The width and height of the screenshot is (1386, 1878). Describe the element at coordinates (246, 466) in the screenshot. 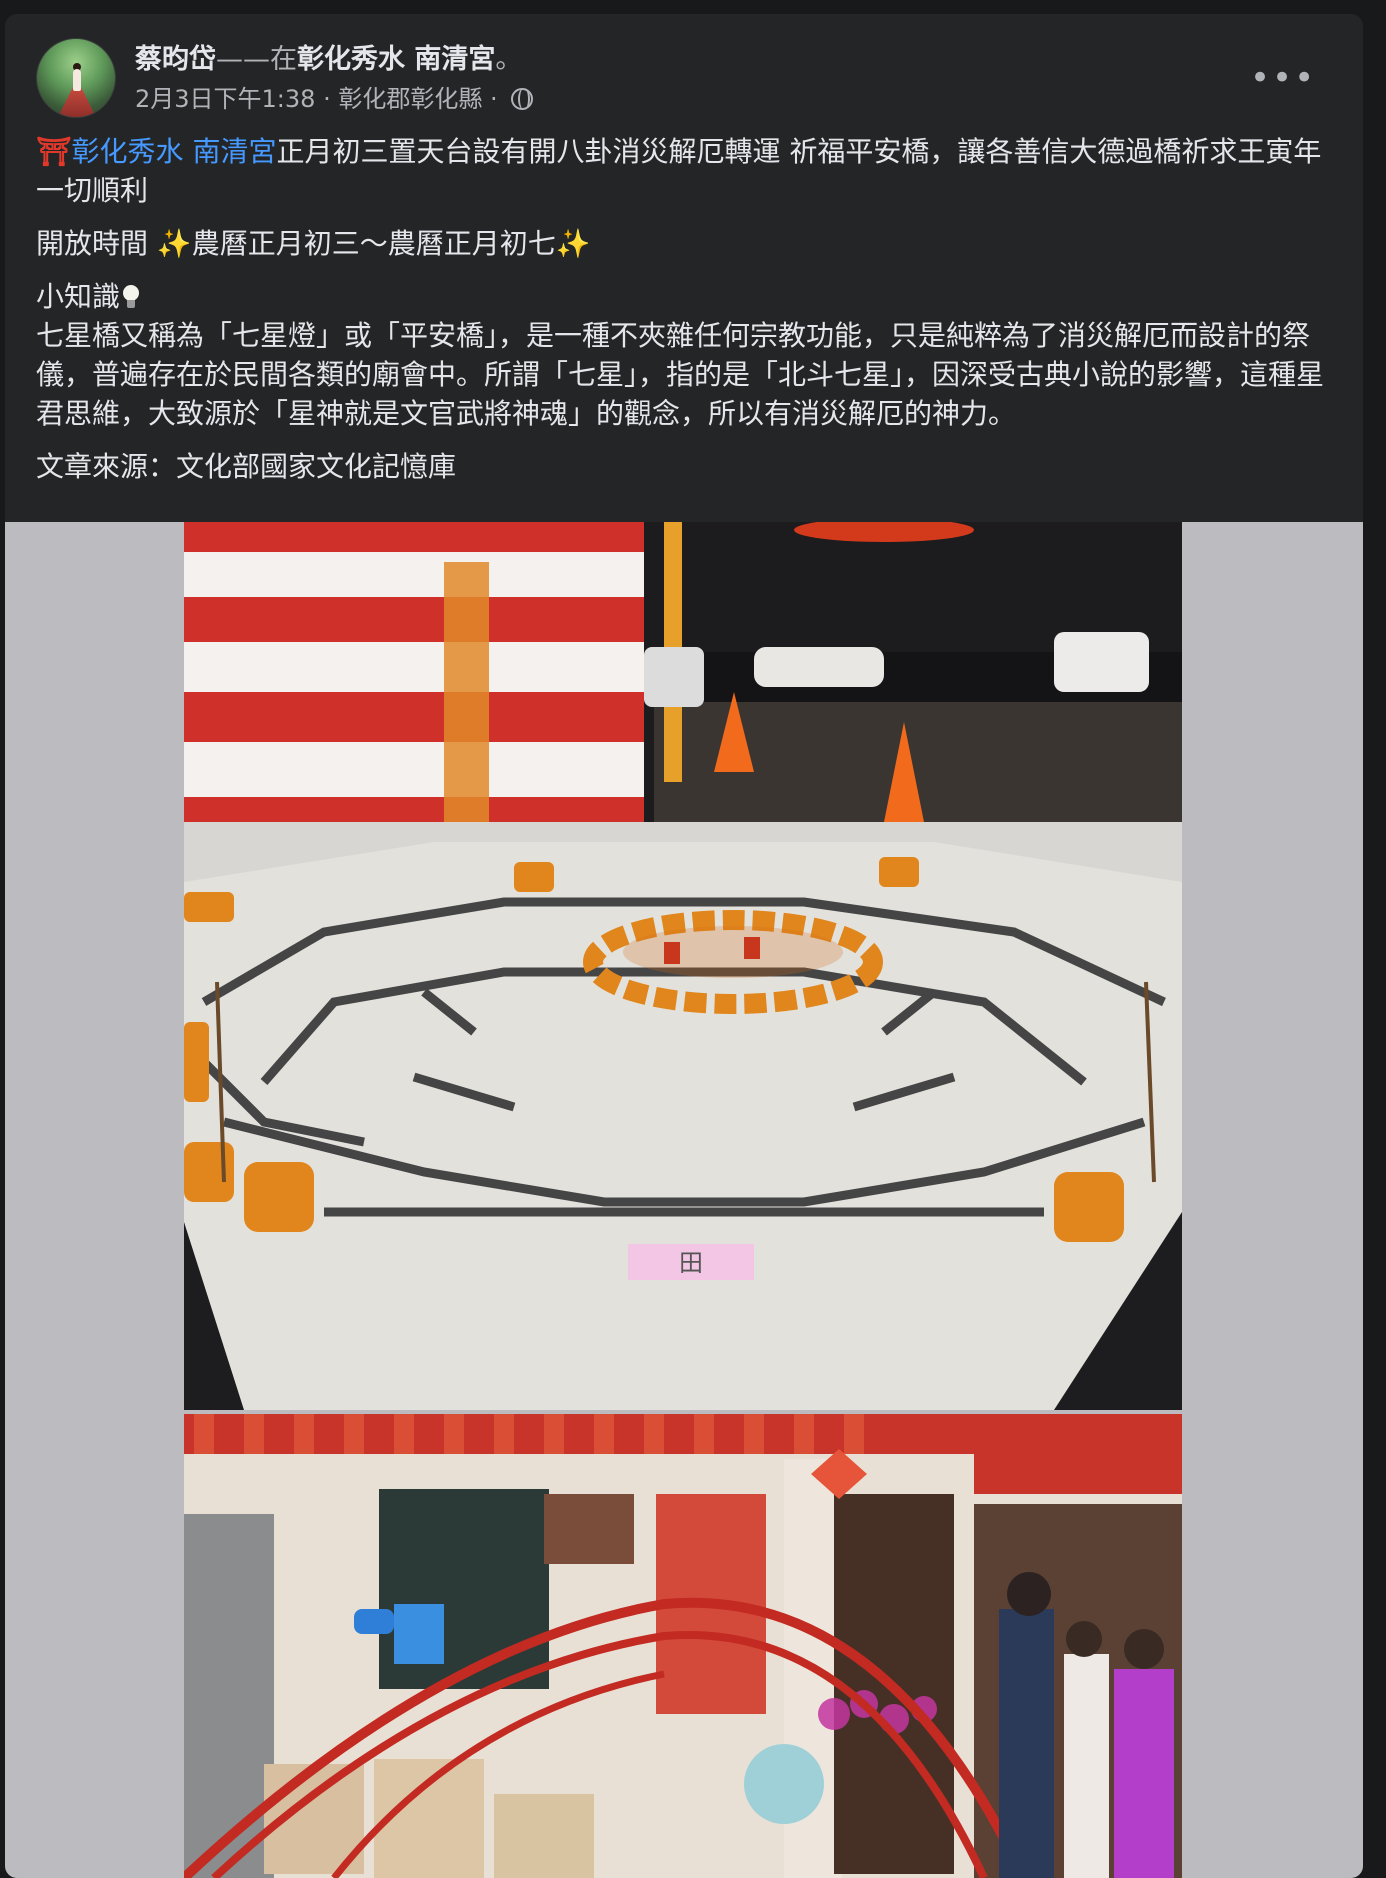

I see `source-text: 文章來源：文化部國家文化記憶庫` at that location.